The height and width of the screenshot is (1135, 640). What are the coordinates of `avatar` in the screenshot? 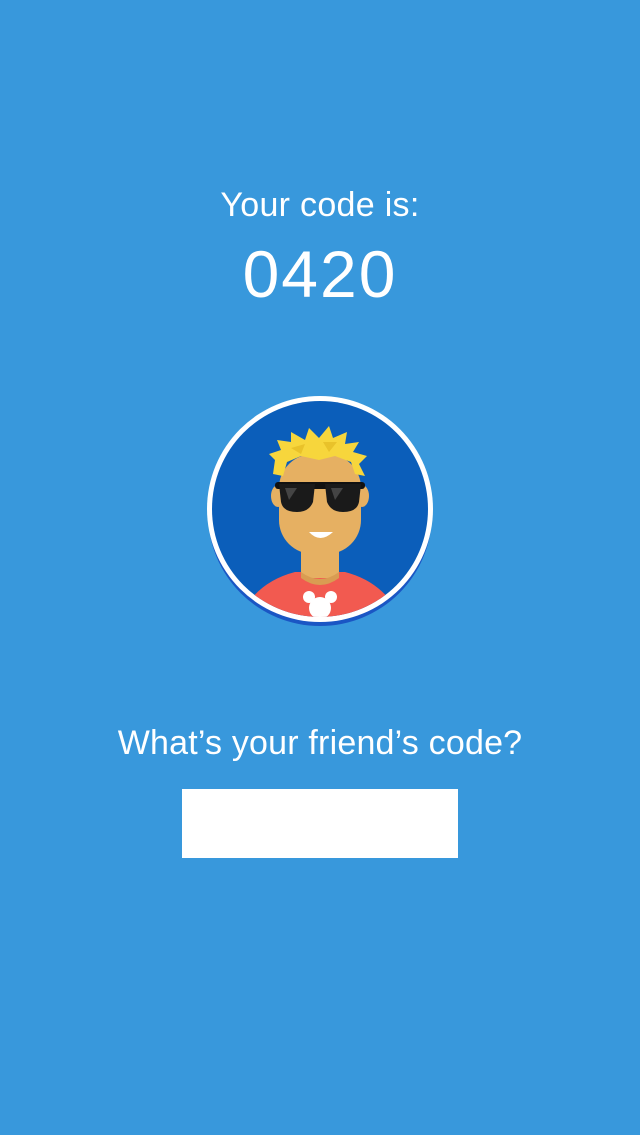 It's located at (320, 513).